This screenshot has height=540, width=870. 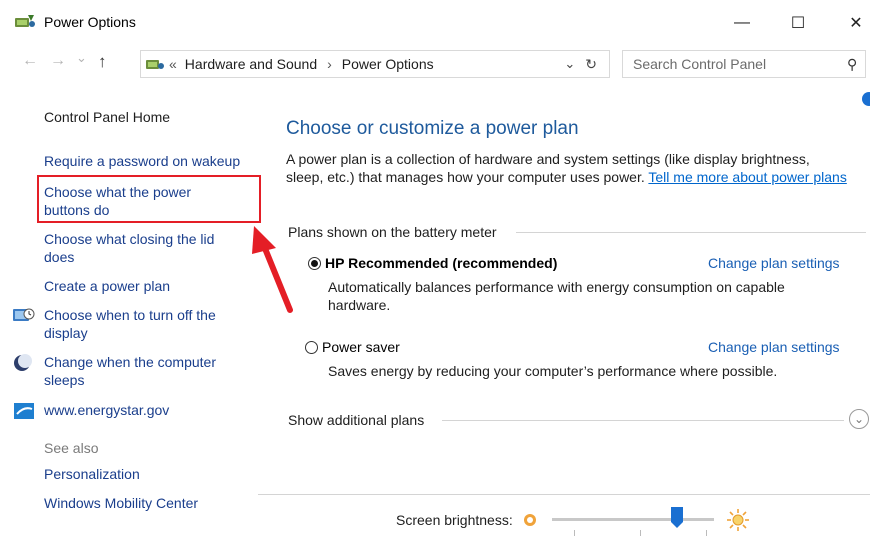 What do you see at coordinates (24, 411) in the screenshot?
I see `energy-star-icon` at bounding box center [24, 411].